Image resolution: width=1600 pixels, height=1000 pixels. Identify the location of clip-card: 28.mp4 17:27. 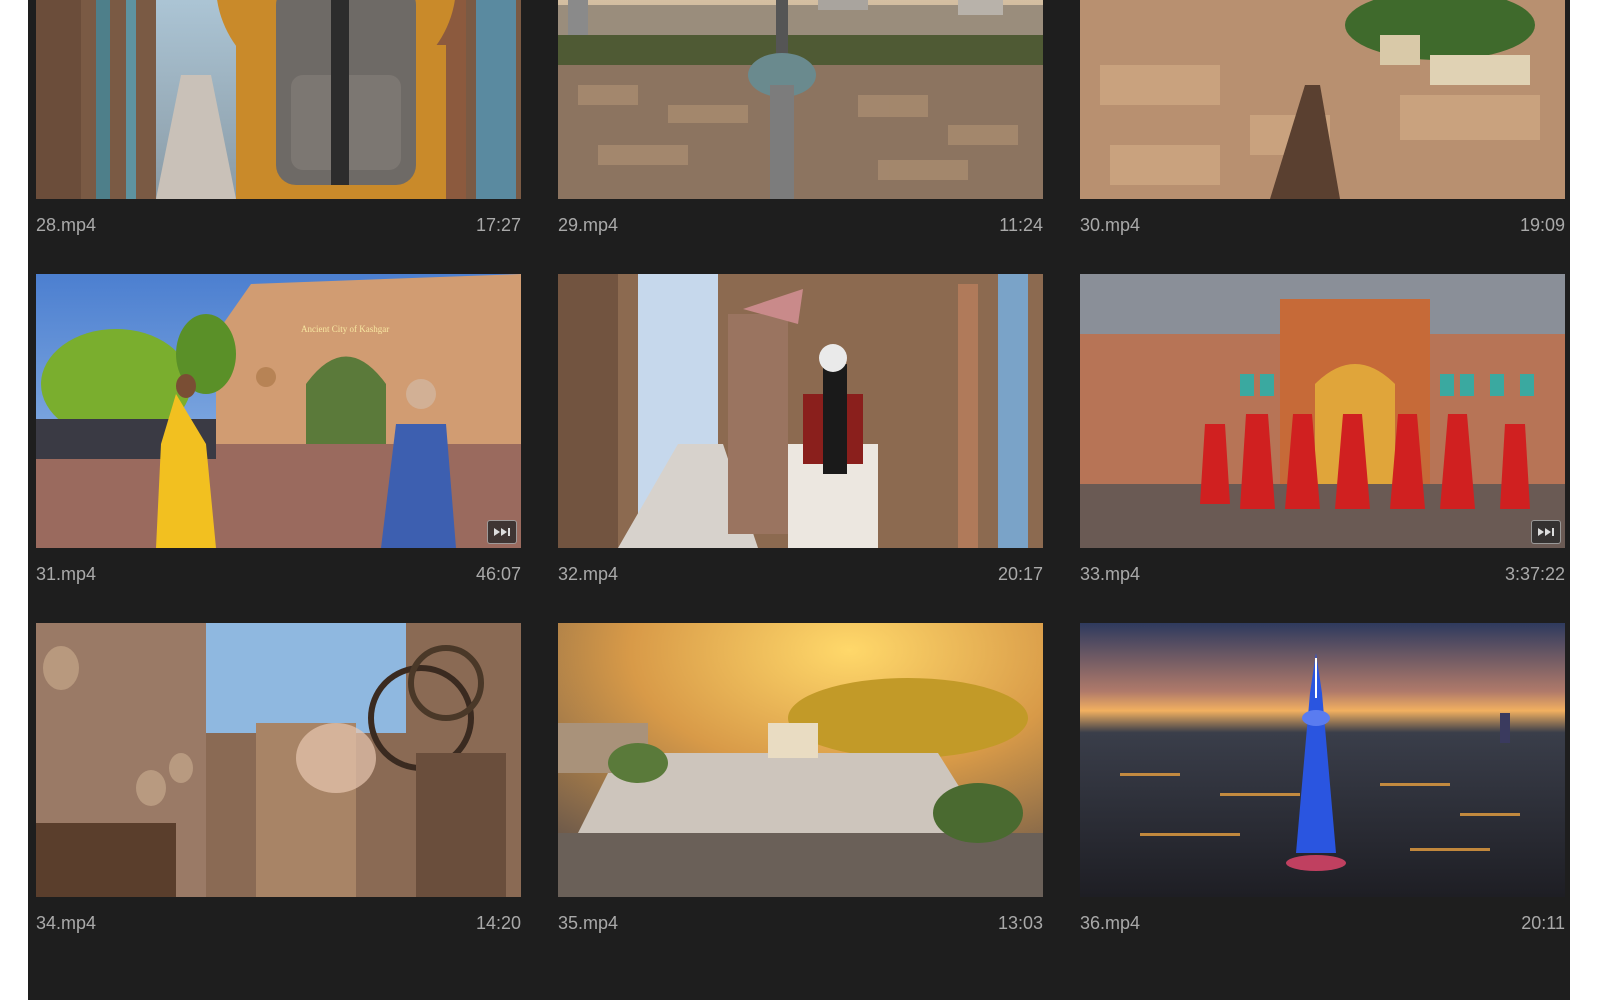
(278, 137).